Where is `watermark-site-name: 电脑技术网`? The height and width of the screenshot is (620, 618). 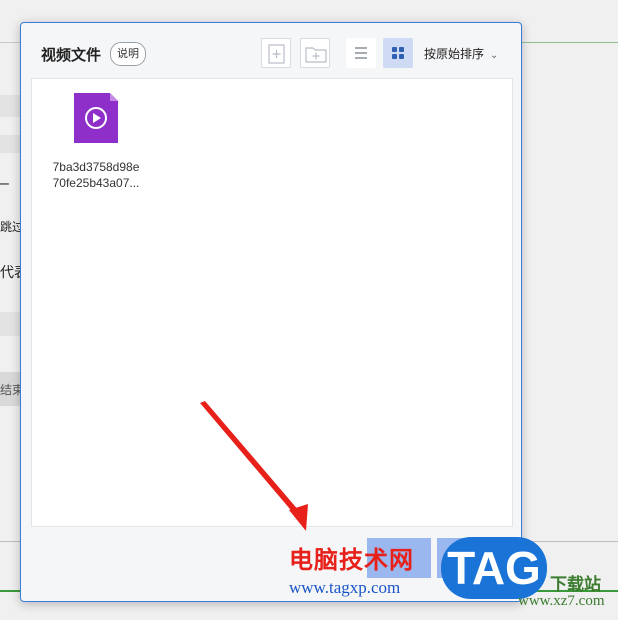
watermark-site-name: 电脑技术网 is located at coordinates (351, 560).